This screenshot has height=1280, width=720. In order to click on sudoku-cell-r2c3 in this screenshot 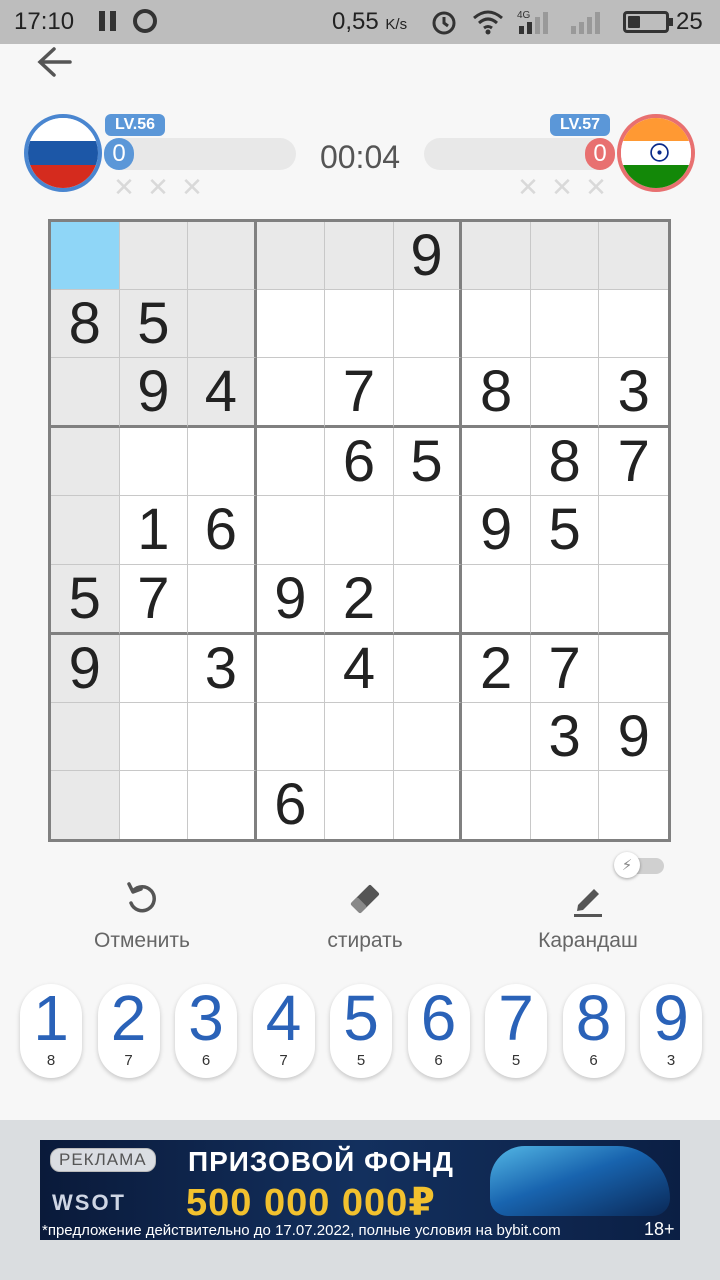, I will do `click(222, 324)`.